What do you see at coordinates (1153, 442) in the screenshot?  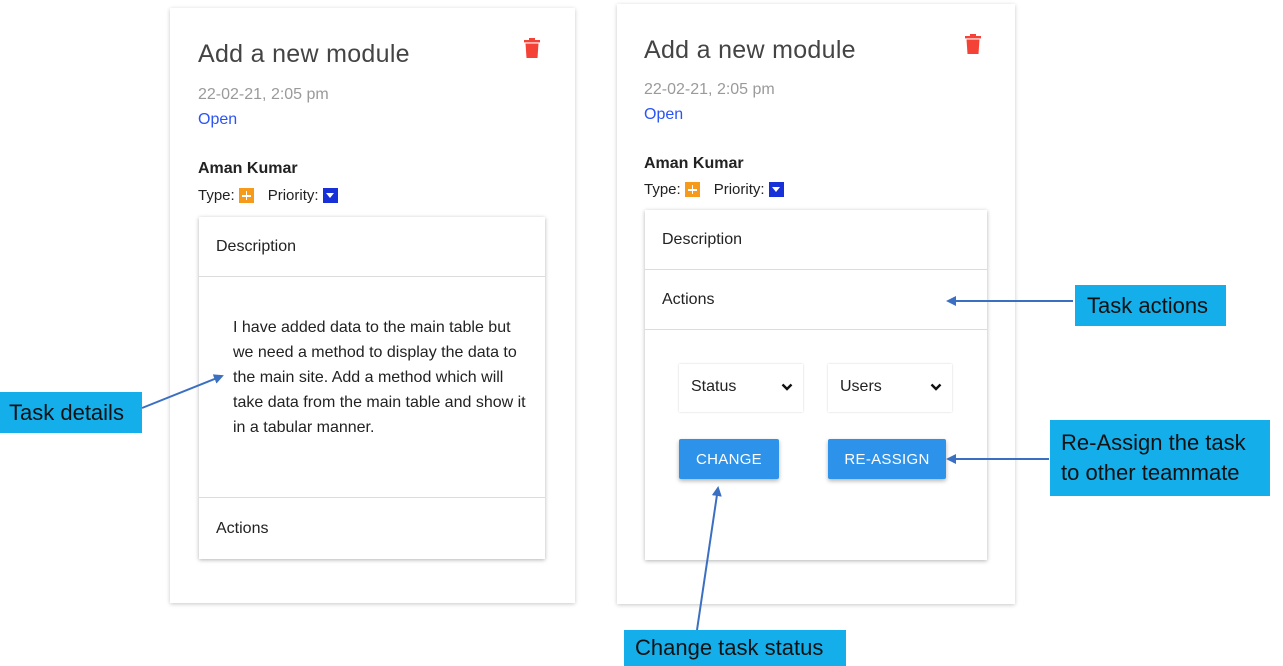 I see `callout-reassign-line1: Re-Assign the task` at bounding box center [1153, 442].